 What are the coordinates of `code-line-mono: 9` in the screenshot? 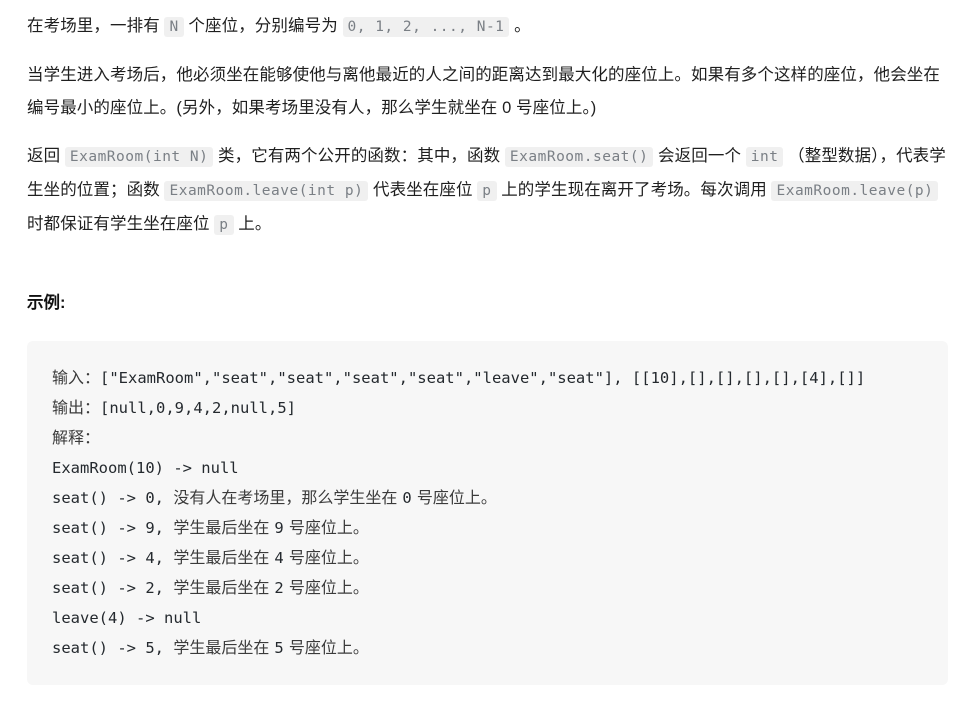 It's located at (279, 528).